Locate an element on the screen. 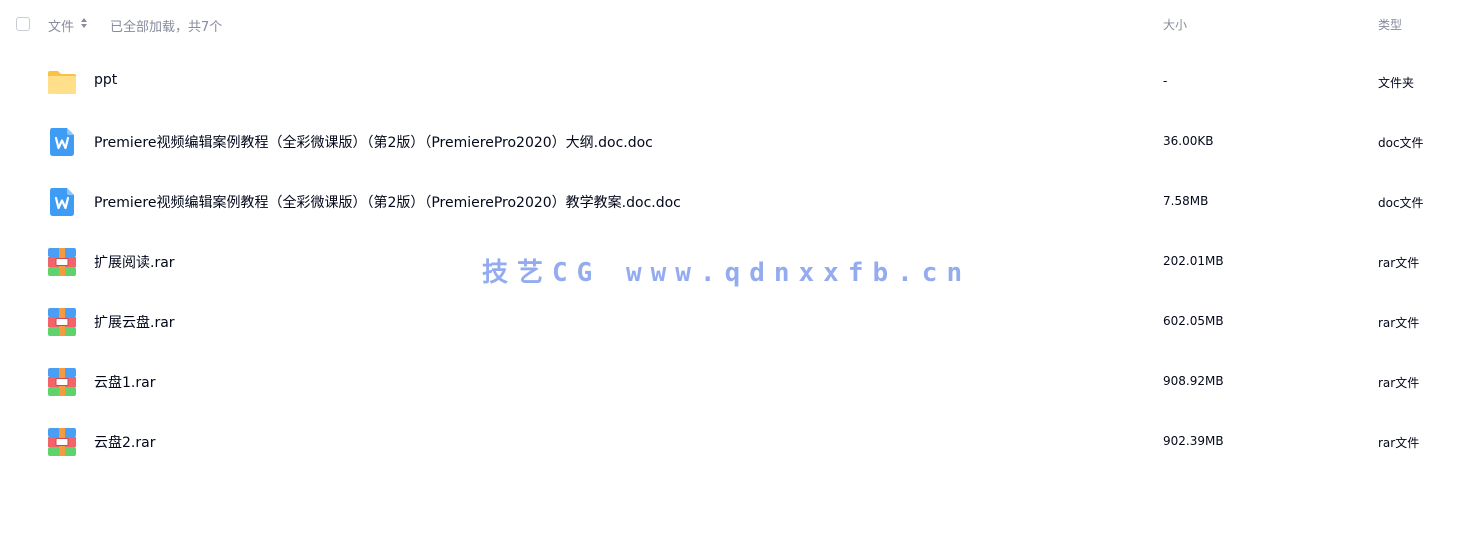  folder-icon is located at coordinates (62, 82).